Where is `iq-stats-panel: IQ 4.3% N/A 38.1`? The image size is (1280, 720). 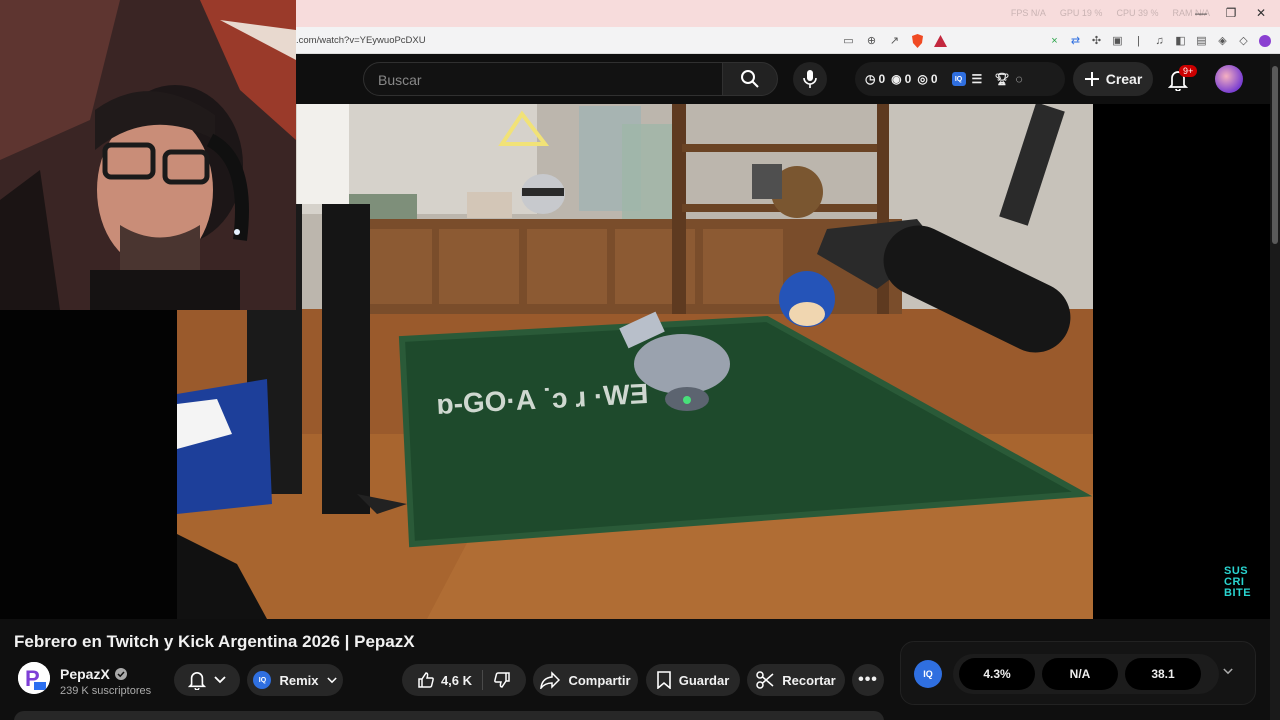
iq-stats-panel: IQ 4.3% N/A 38.1 is located at coordinates (1078, 673).